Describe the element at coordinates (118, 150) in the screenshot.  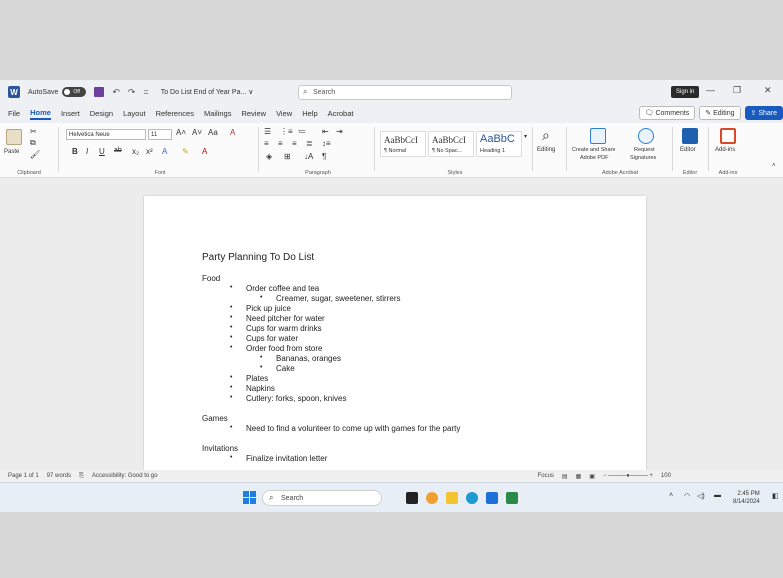
I see `strikethrough-icon: ab` at that location.